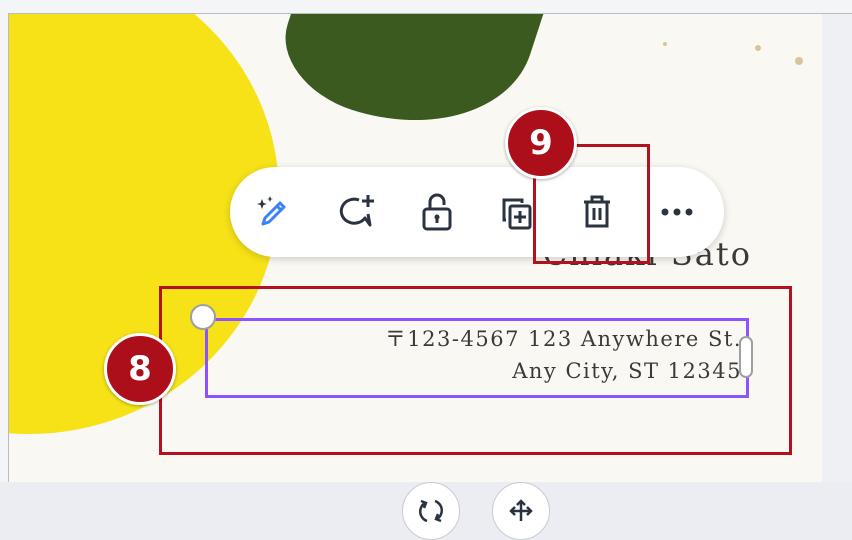 The image size is (852, 540). Describe the element at coordinates (437, 212) in the screenshot. I see `lock-icon` at that location.